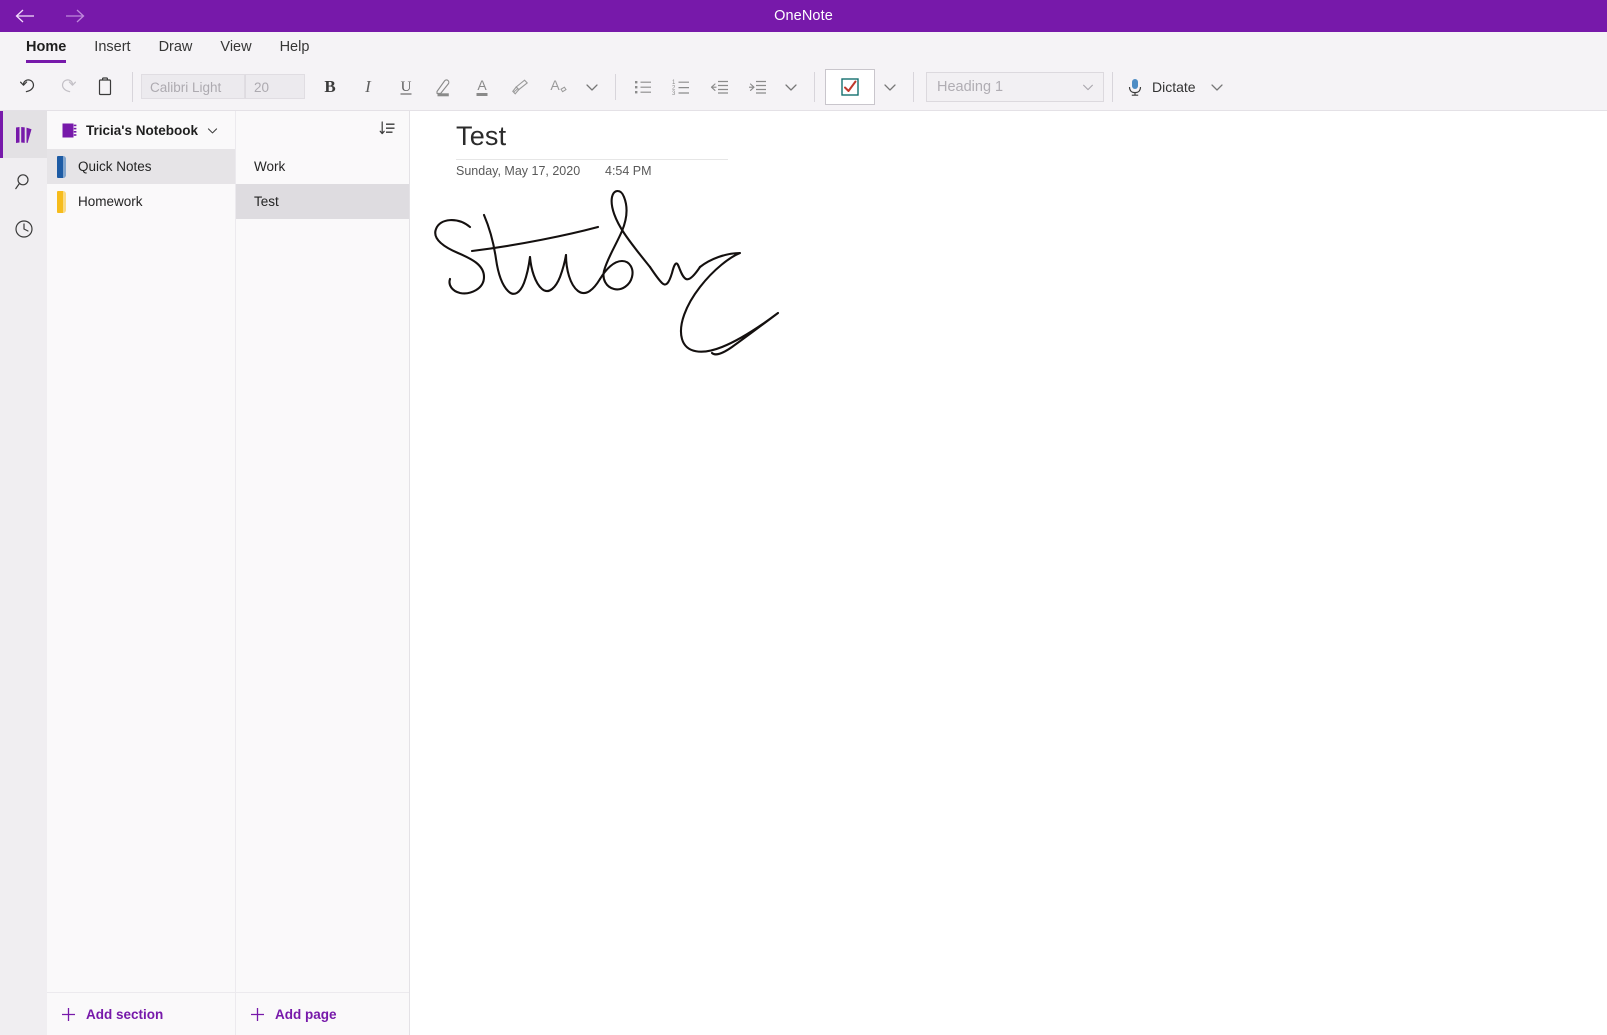 This screenshot has width=1607, height=1035. Describe the element at coordinates (176, 47) in the screenshot. I see `tab-draw: Draw` at that location.